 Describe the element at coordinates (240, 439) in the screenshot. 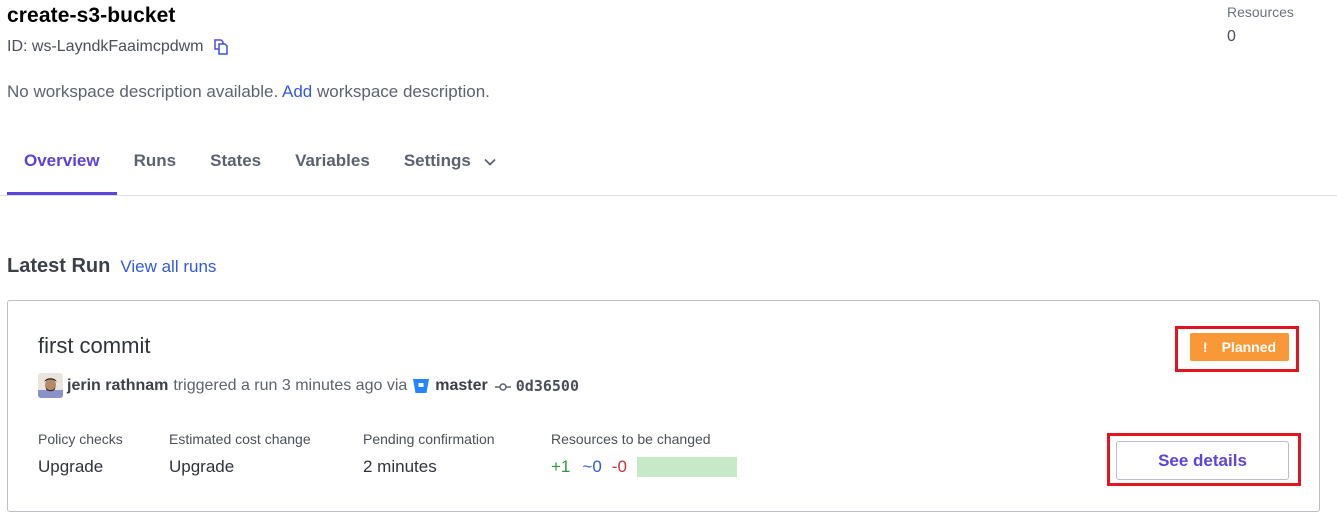

I see `stat-label: Estimated cost change` at that location.